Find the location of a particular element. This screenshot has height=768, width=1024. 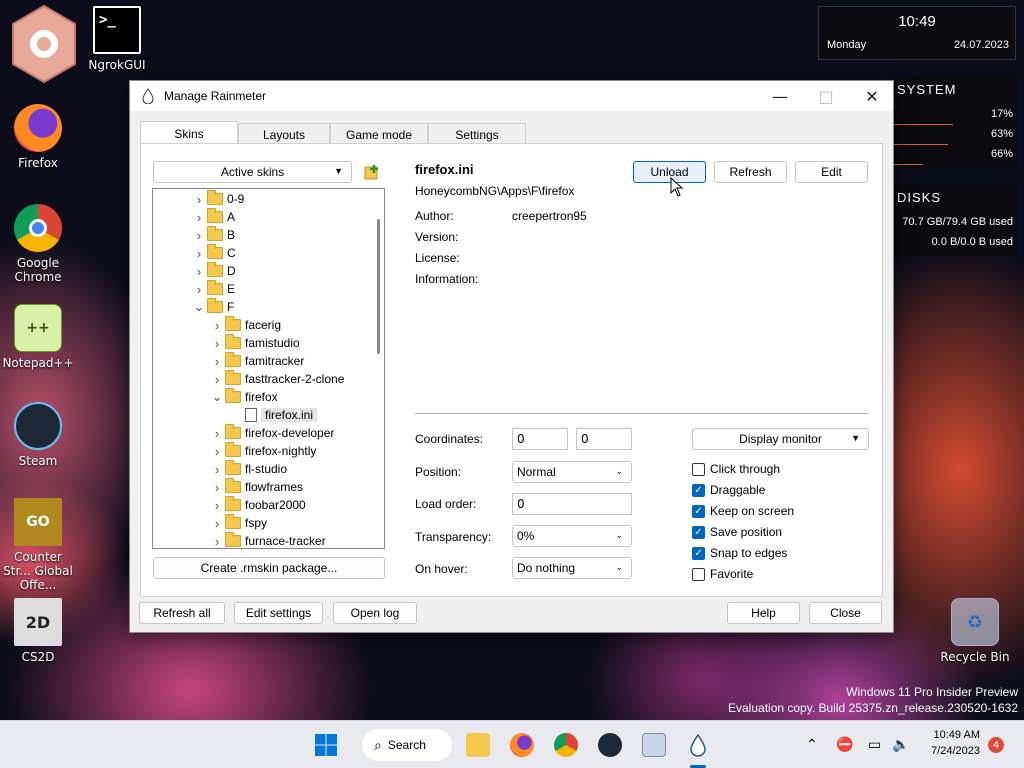

taskbar-search: ⌕ Search is located at coordinates (407, 745).